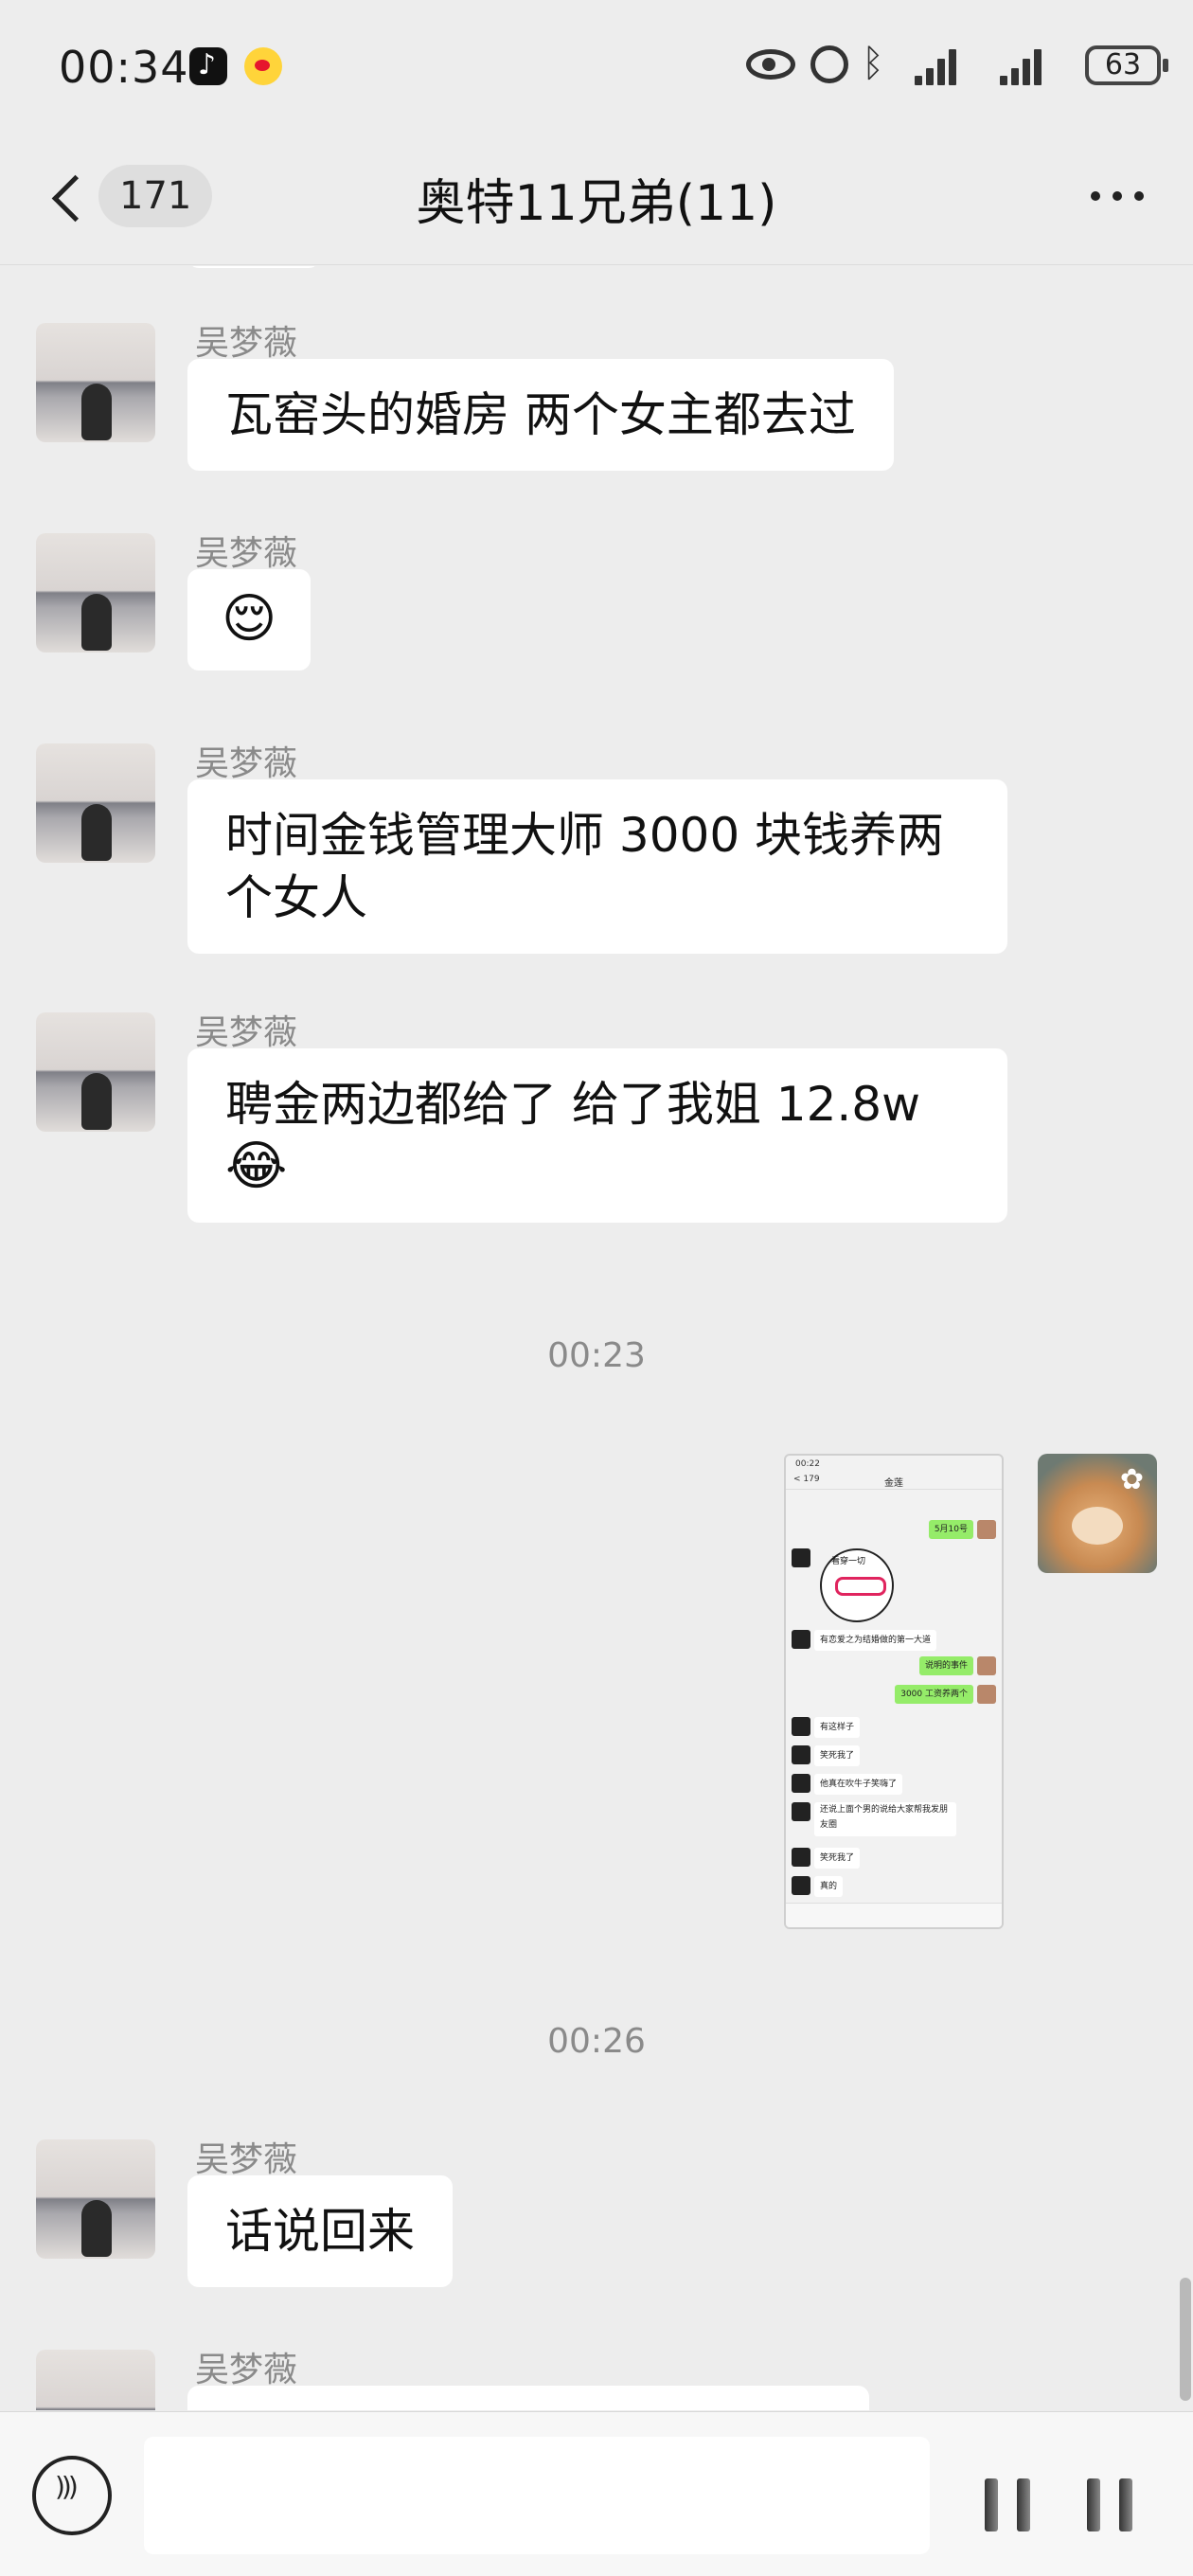  What do you see at coordinates (873, 63) in the screenshot?
I see `bluetooth-icon: ᛒ` at bounding box center [873, 63].